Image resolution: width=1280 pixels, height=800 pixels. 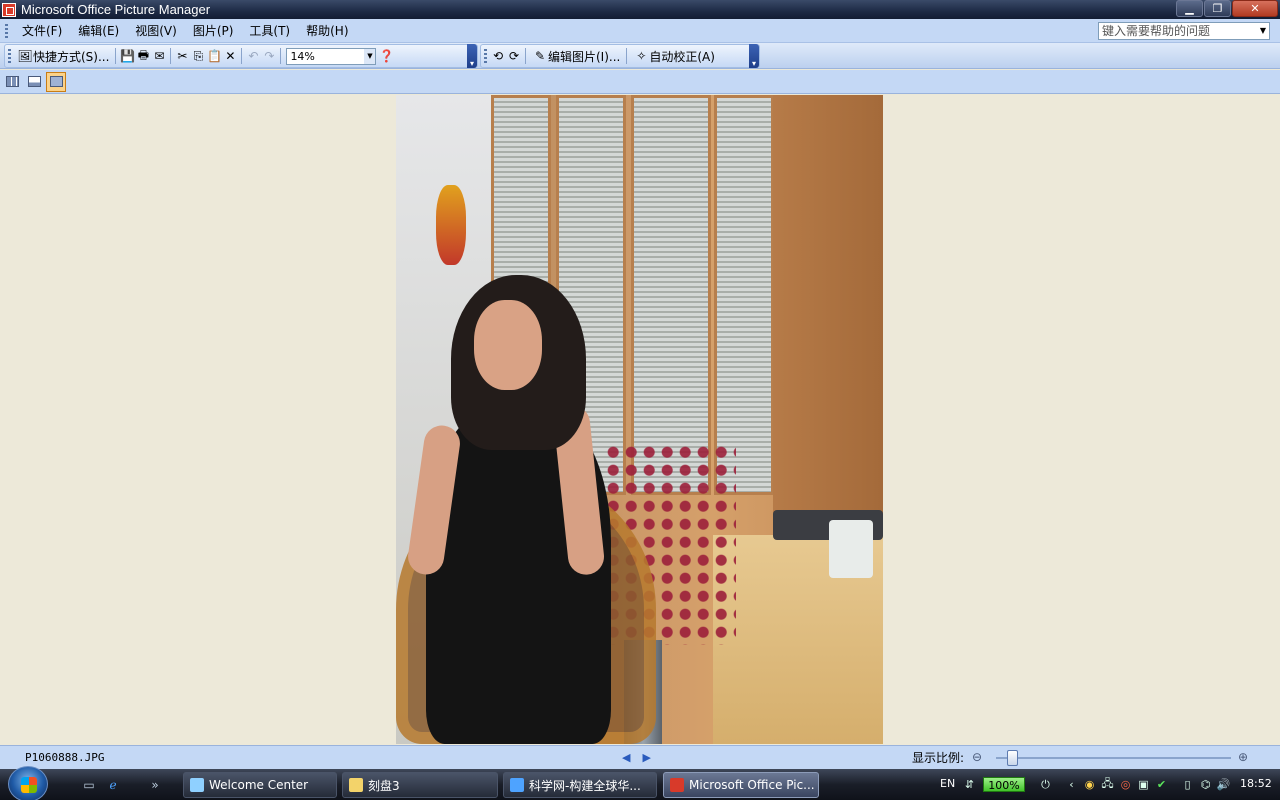 I want to click on task-label: Welcome Center, so click(x=259, y=785).